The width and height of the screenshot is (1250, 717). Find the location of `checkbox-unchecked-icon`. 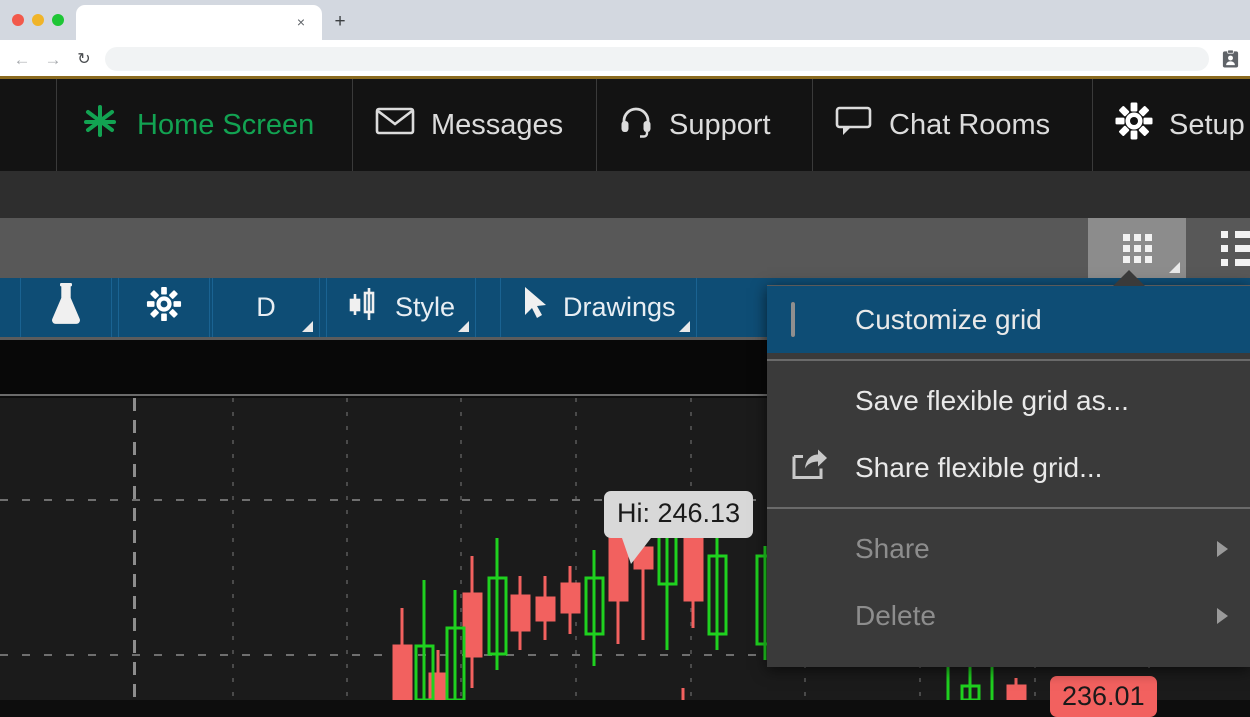

checkbox-unchecked-icon is located at coordinates (793, 319).